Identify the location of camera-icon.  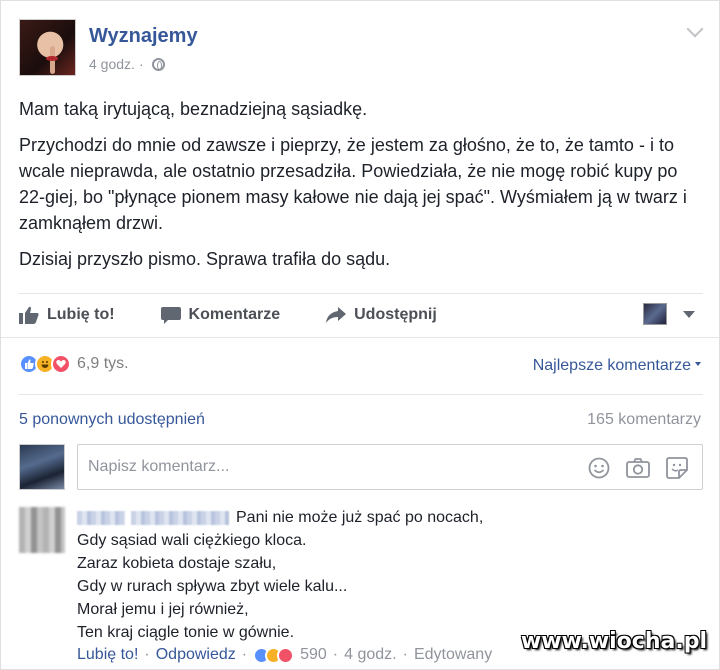
(638, 470).